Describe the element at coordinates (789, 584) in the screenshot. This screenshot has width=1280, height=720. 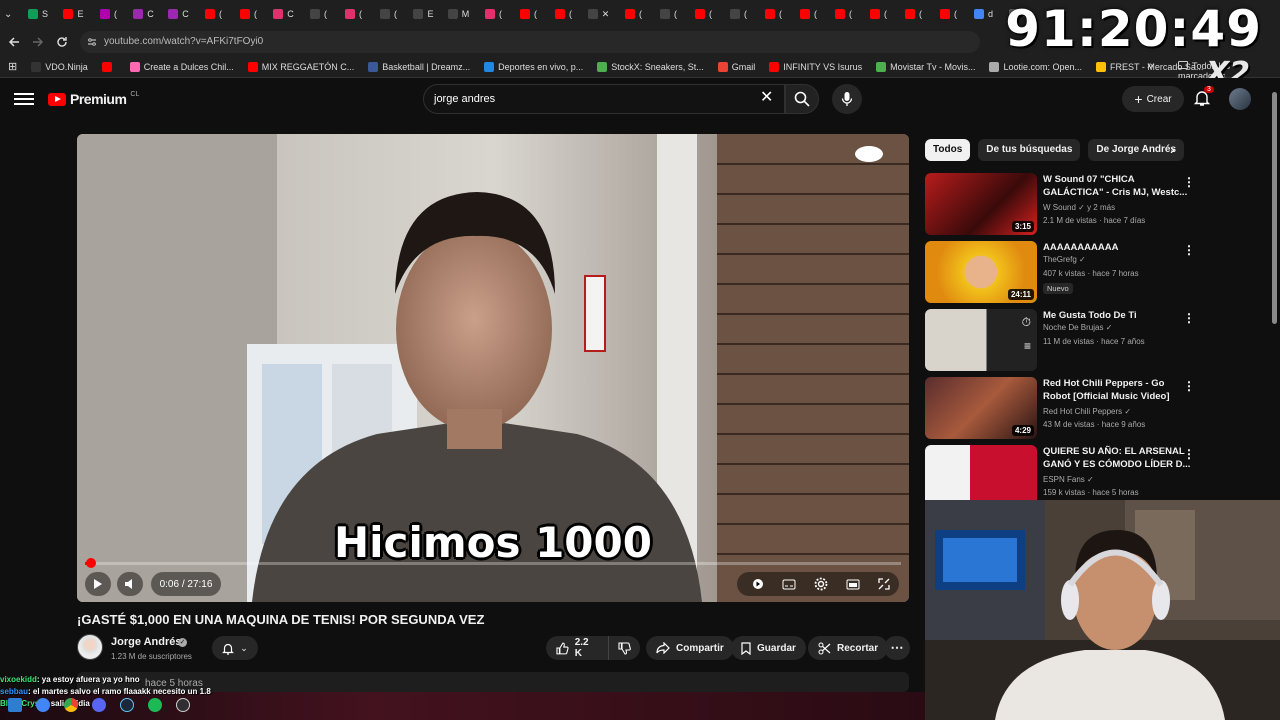
I see `subtitles-icon` at that location.